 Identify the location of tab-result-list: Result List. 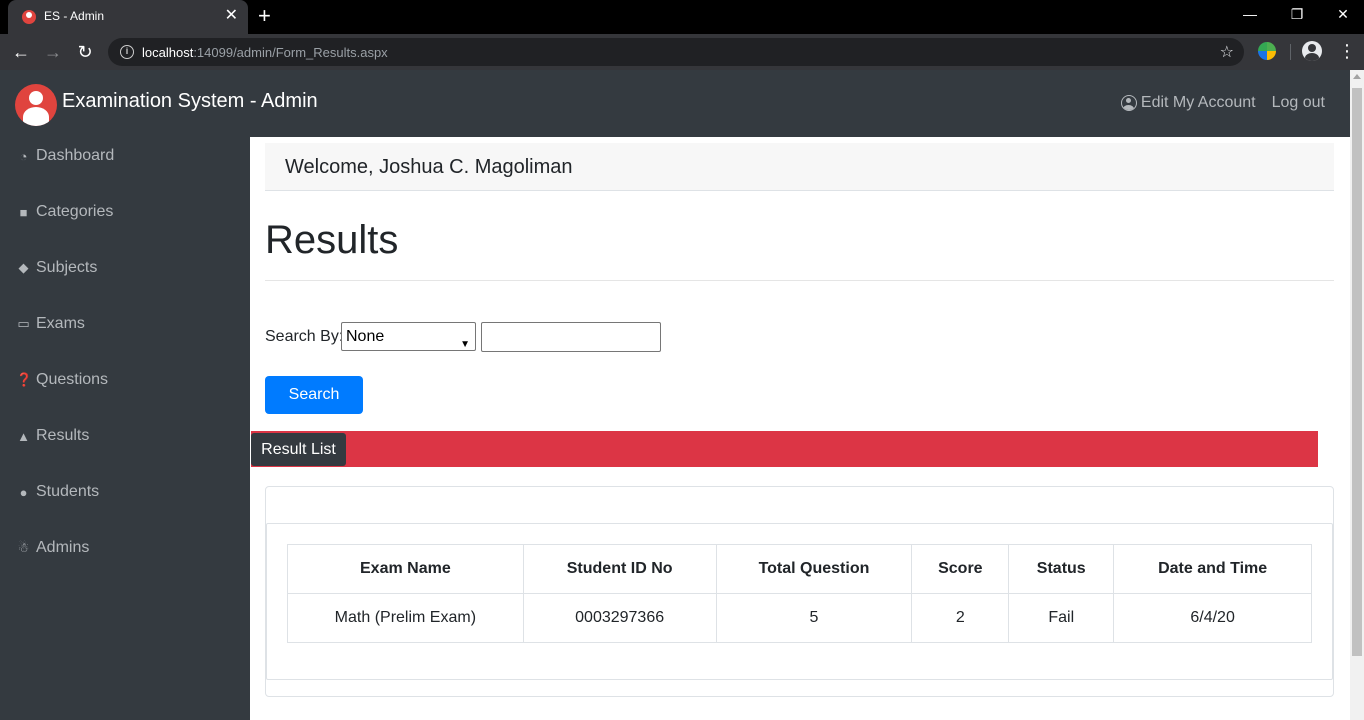
(298, 449).